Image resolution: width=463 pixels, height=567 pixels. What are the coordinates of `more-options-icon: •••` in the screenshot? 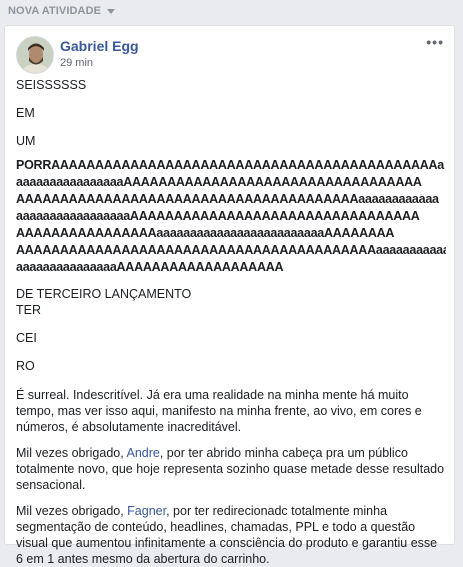 It's located at (435, 42).